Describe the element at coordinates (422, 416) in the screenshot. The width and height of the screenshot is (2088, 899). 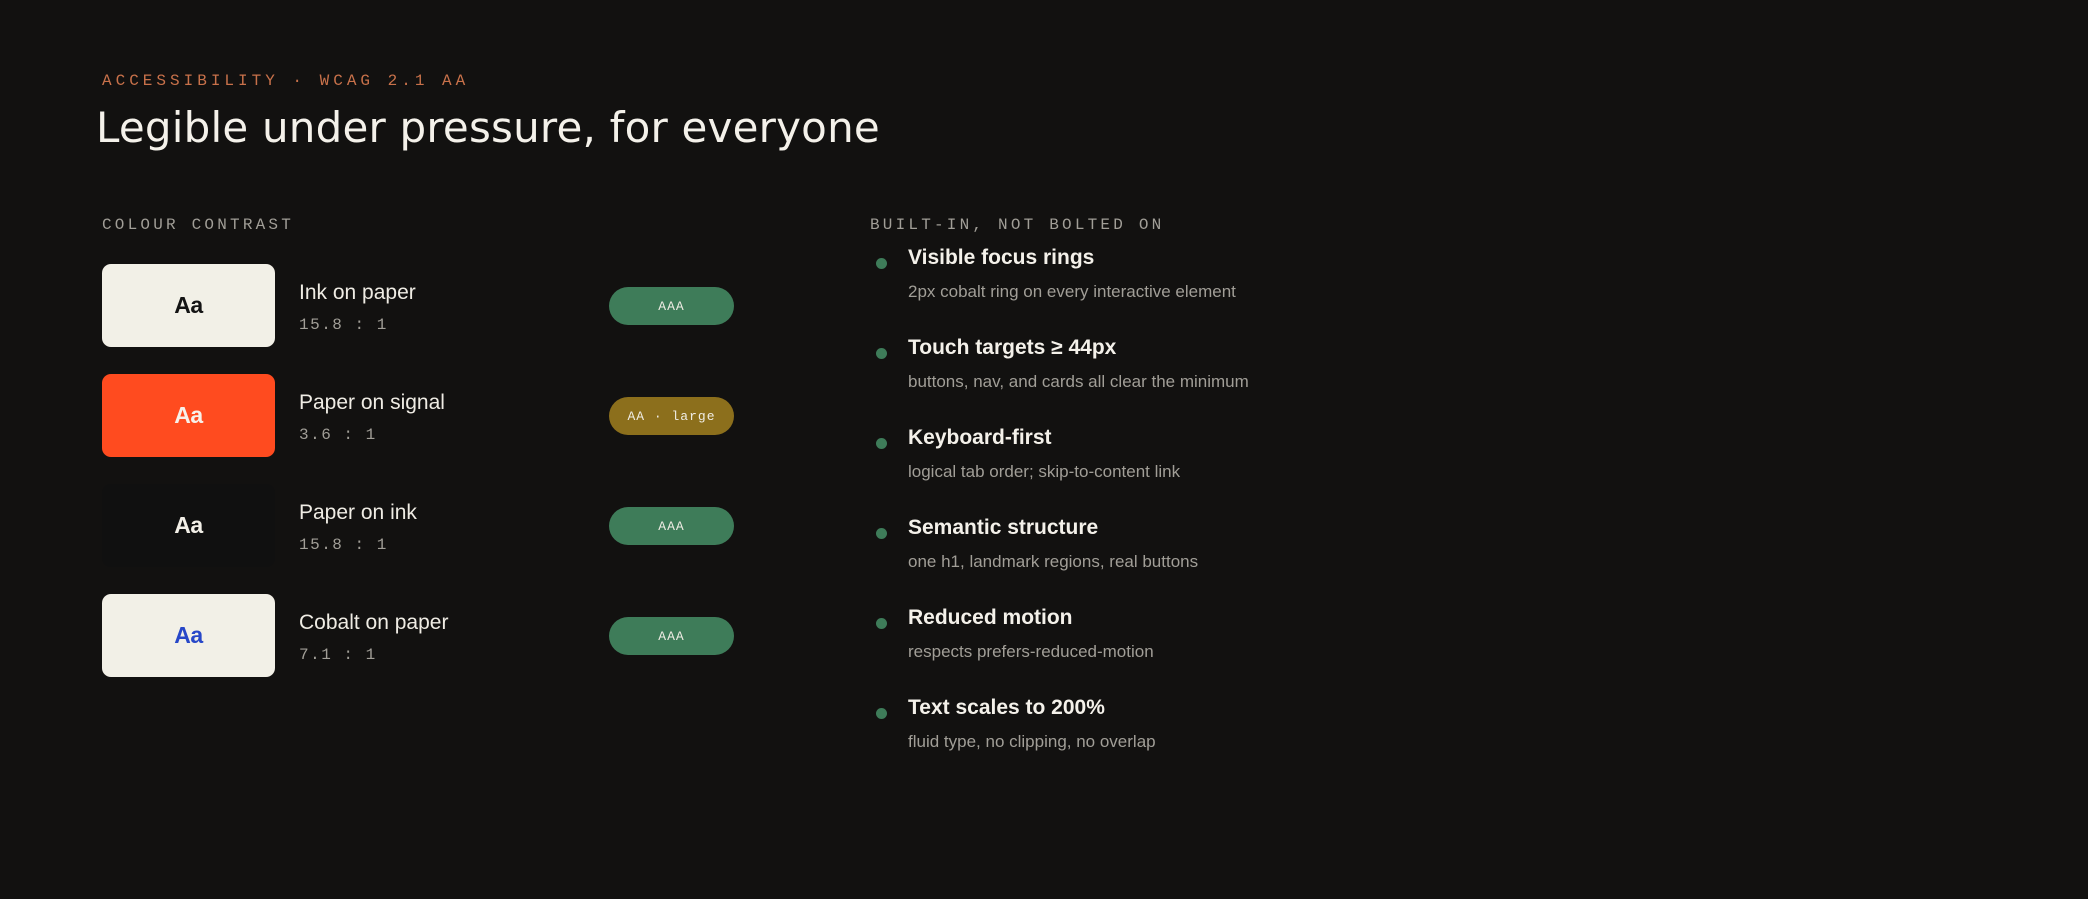
I see `contrast-row-paper-on-signal: Aa Paper on signal 3.6 : 1 AA · large` at that location.